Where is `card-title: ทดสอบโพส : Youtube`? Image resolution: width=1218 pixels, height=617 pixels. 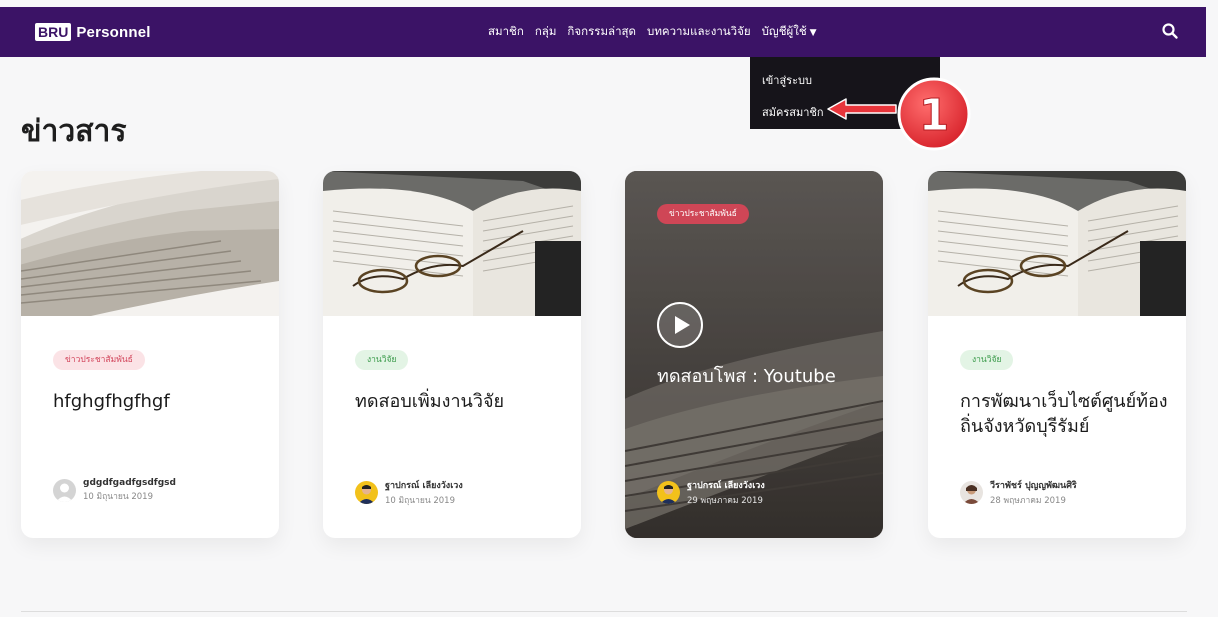
card-title: ทดสอบโพส : Youtube is located at coordinates (763, 376).